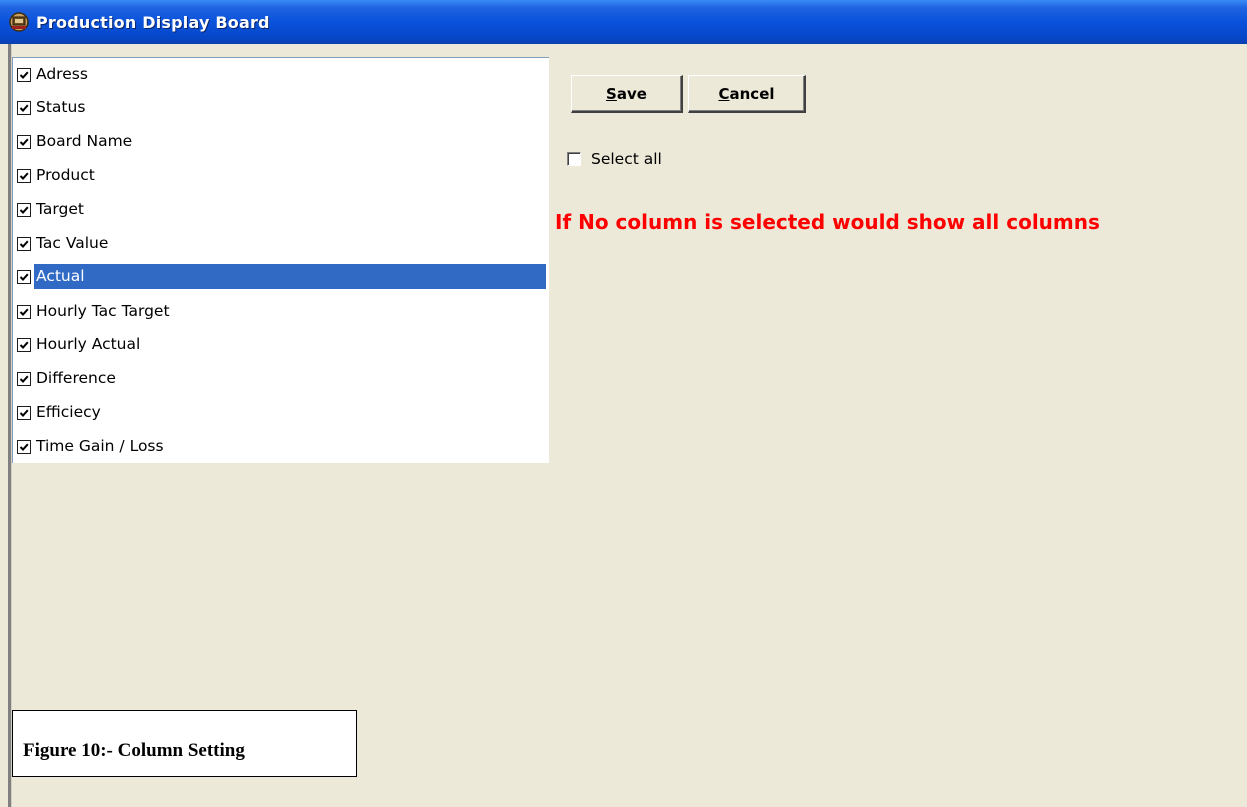 This screenshot has width=1247, height=807. Describe the element at coordinates (280, 74) in the screenshot. I see `column-list-item: Adress` at that location.